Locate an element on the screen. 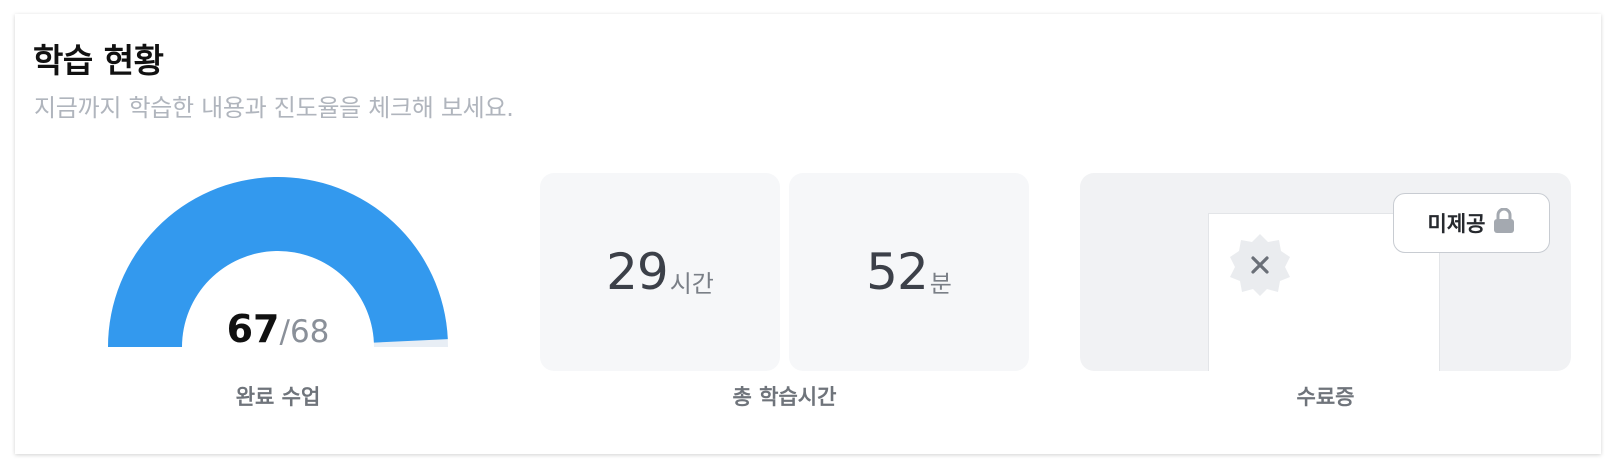 The height and width of the screenshot is (470, 1616). lock-icon is located at coordinates (1504, 222).